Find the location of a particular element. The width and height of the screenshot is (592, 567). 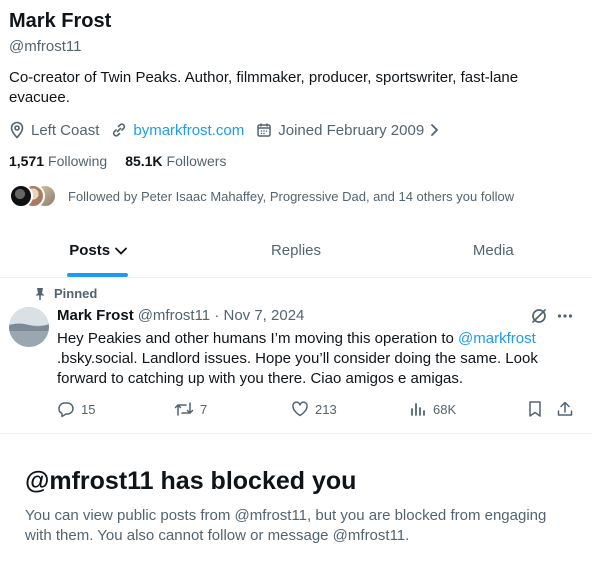

post-author-avatar is located at coordinates (29, 327).